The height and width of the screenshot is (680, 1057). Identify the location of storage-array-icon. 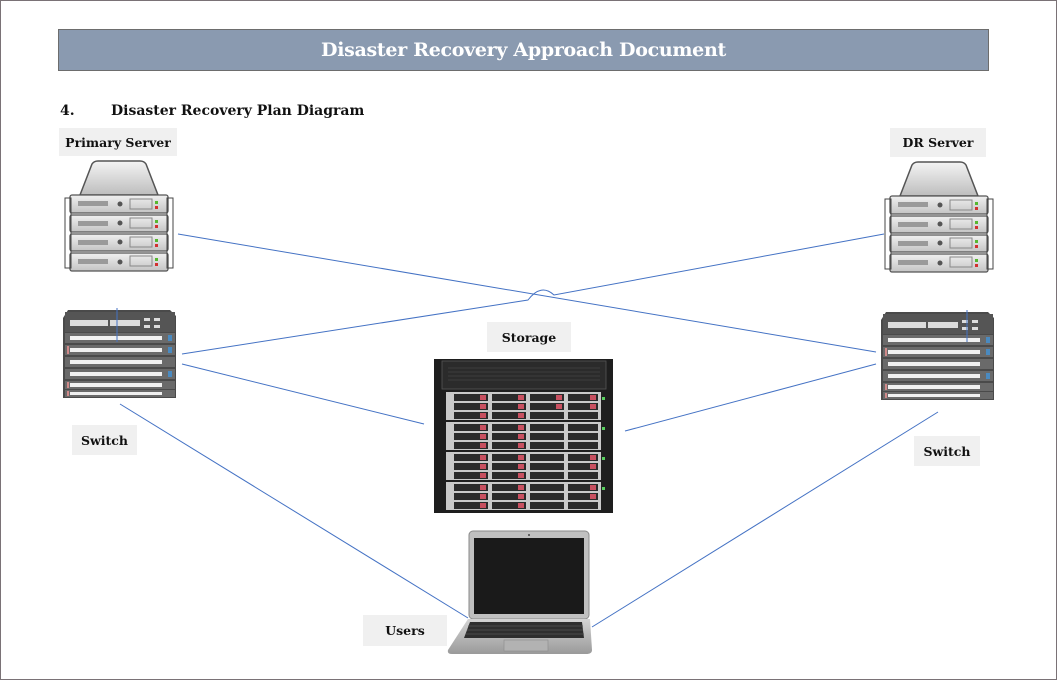
(523, 436).